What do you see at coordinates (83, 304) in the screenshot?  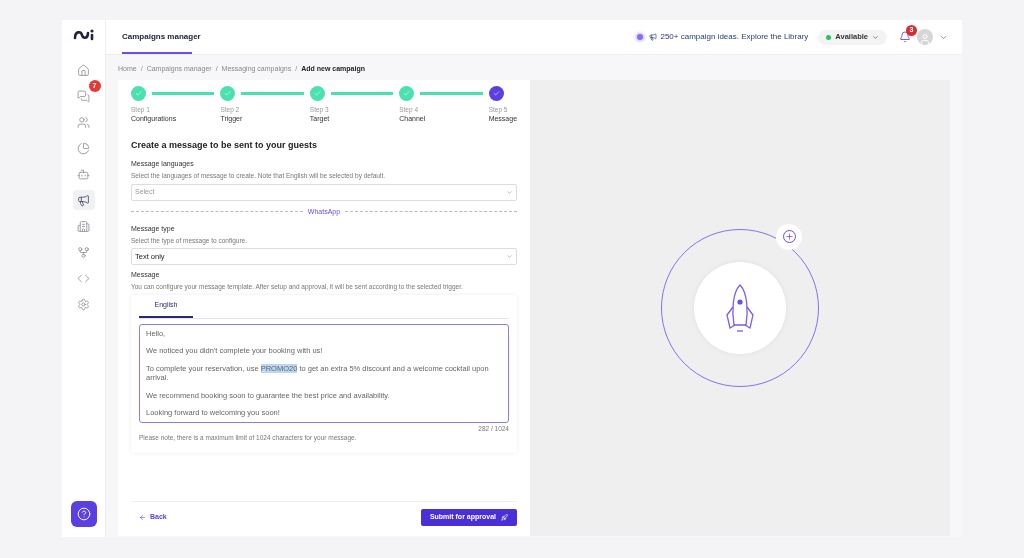 I see `settings-icon` at bounding box center [83, 304].